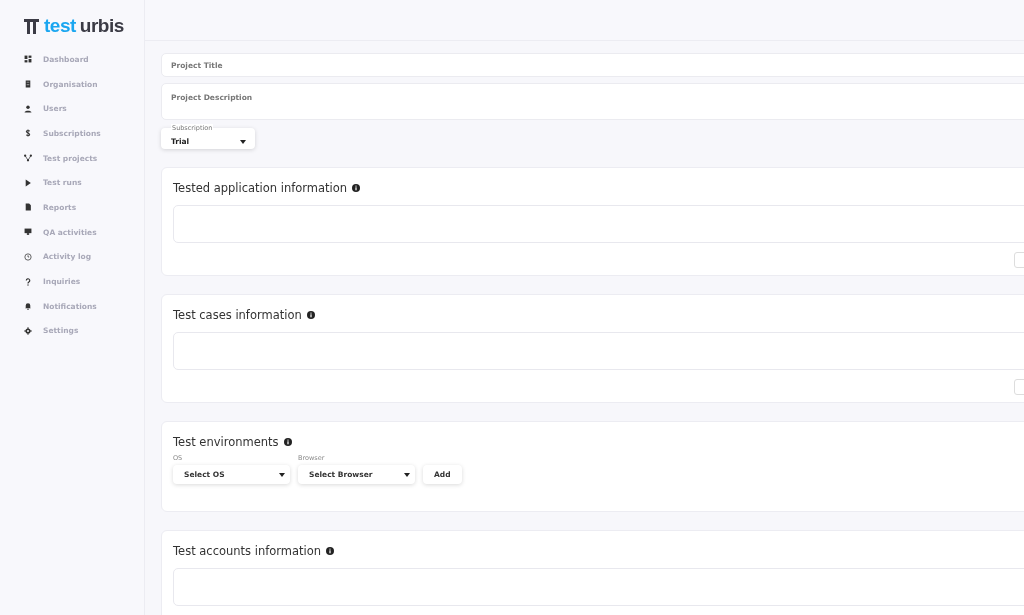 The image size is (1024, 615). I want to click on logo-text: urbis, so click(101, 26).